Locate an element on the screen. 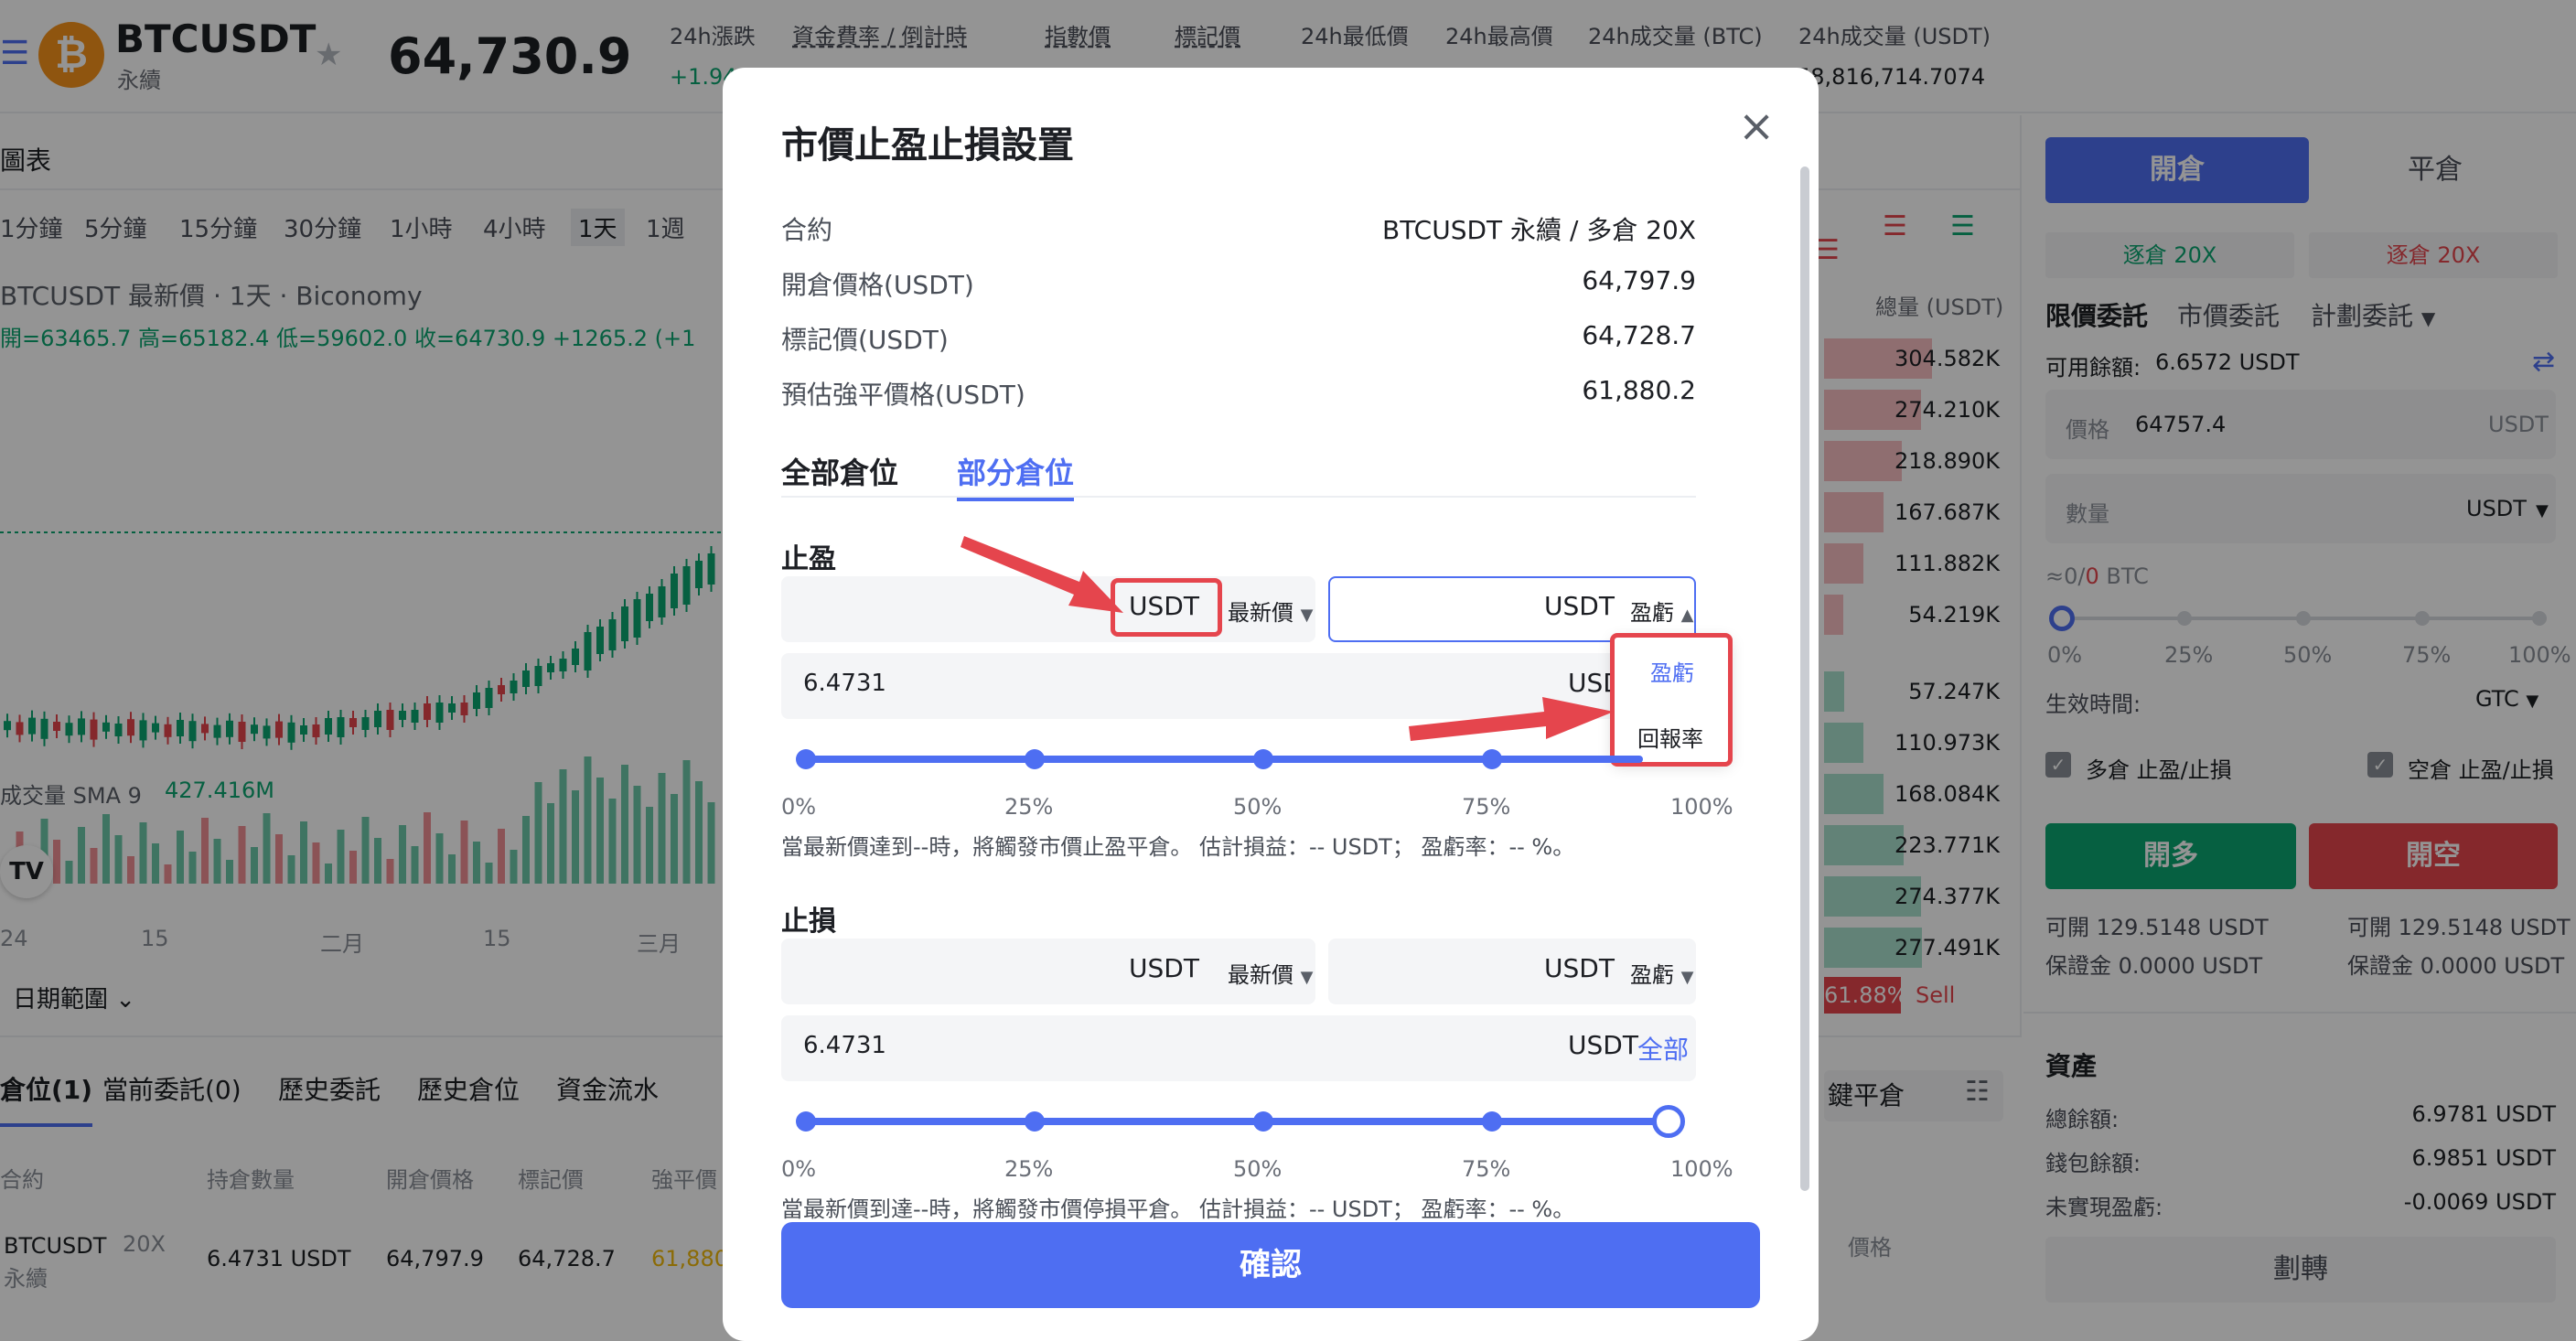 This screenshot has height=1341, width=2576. tp-qty-slider is located at coordinates (1222, 760).